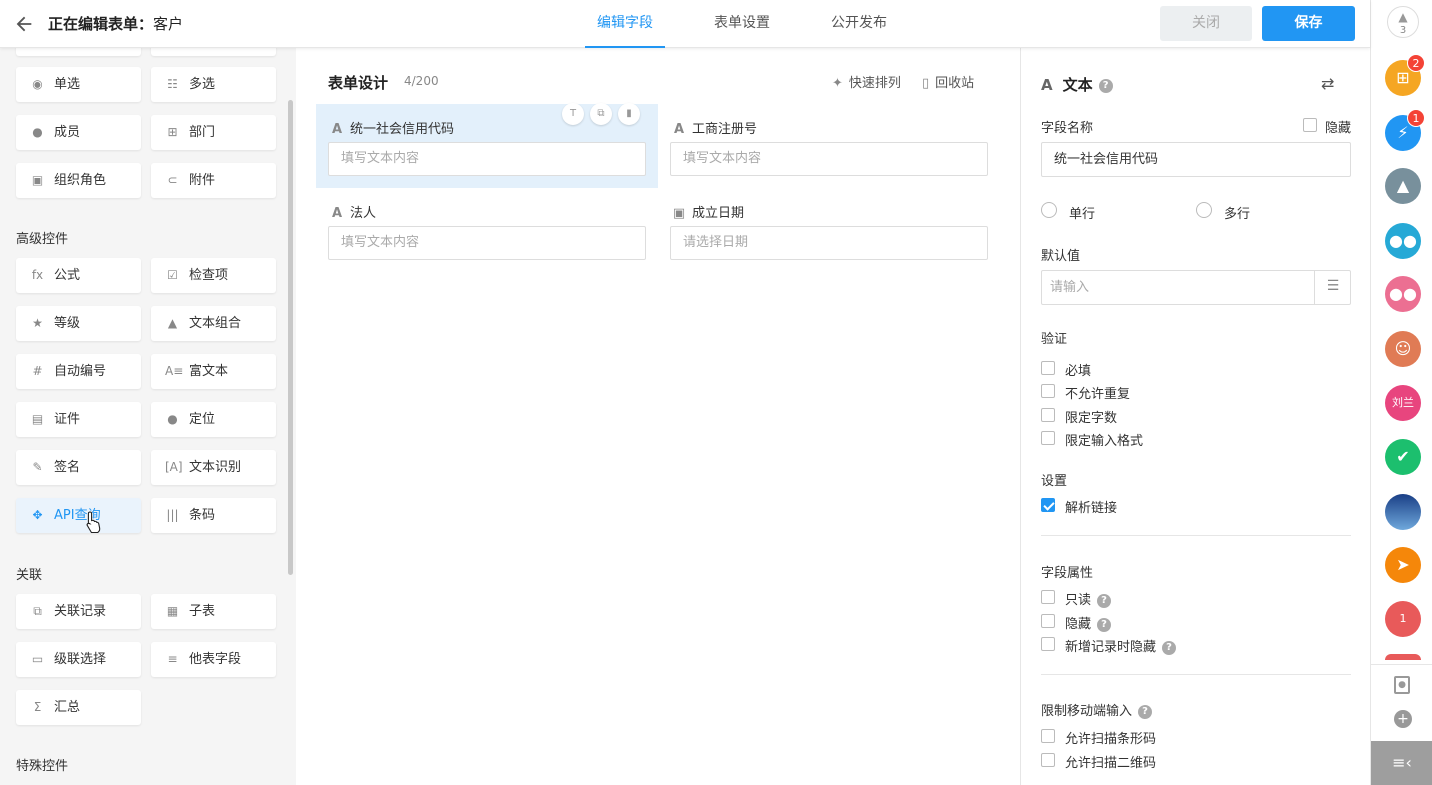  I want to click on control-barcode: ||| 条码, so click(213, 515).